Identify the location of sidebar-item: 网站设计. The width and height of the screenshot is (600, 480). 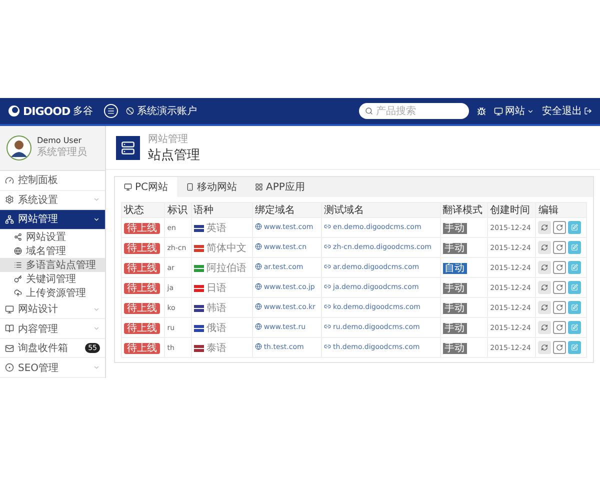
(52, 310).